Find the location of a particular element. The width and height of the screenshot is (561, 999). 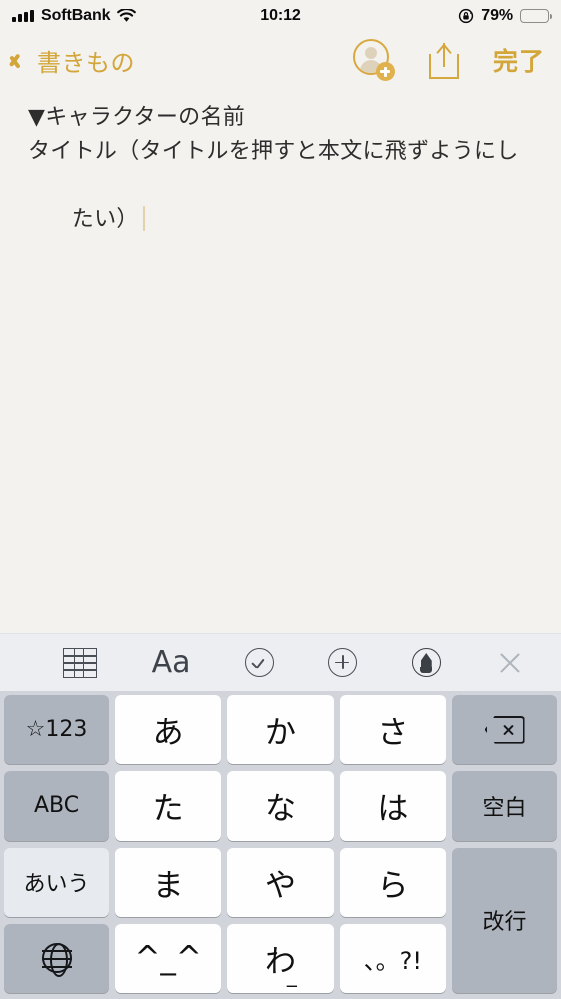

key-wa-sublabel: _ is located at coordinates (291, 975).